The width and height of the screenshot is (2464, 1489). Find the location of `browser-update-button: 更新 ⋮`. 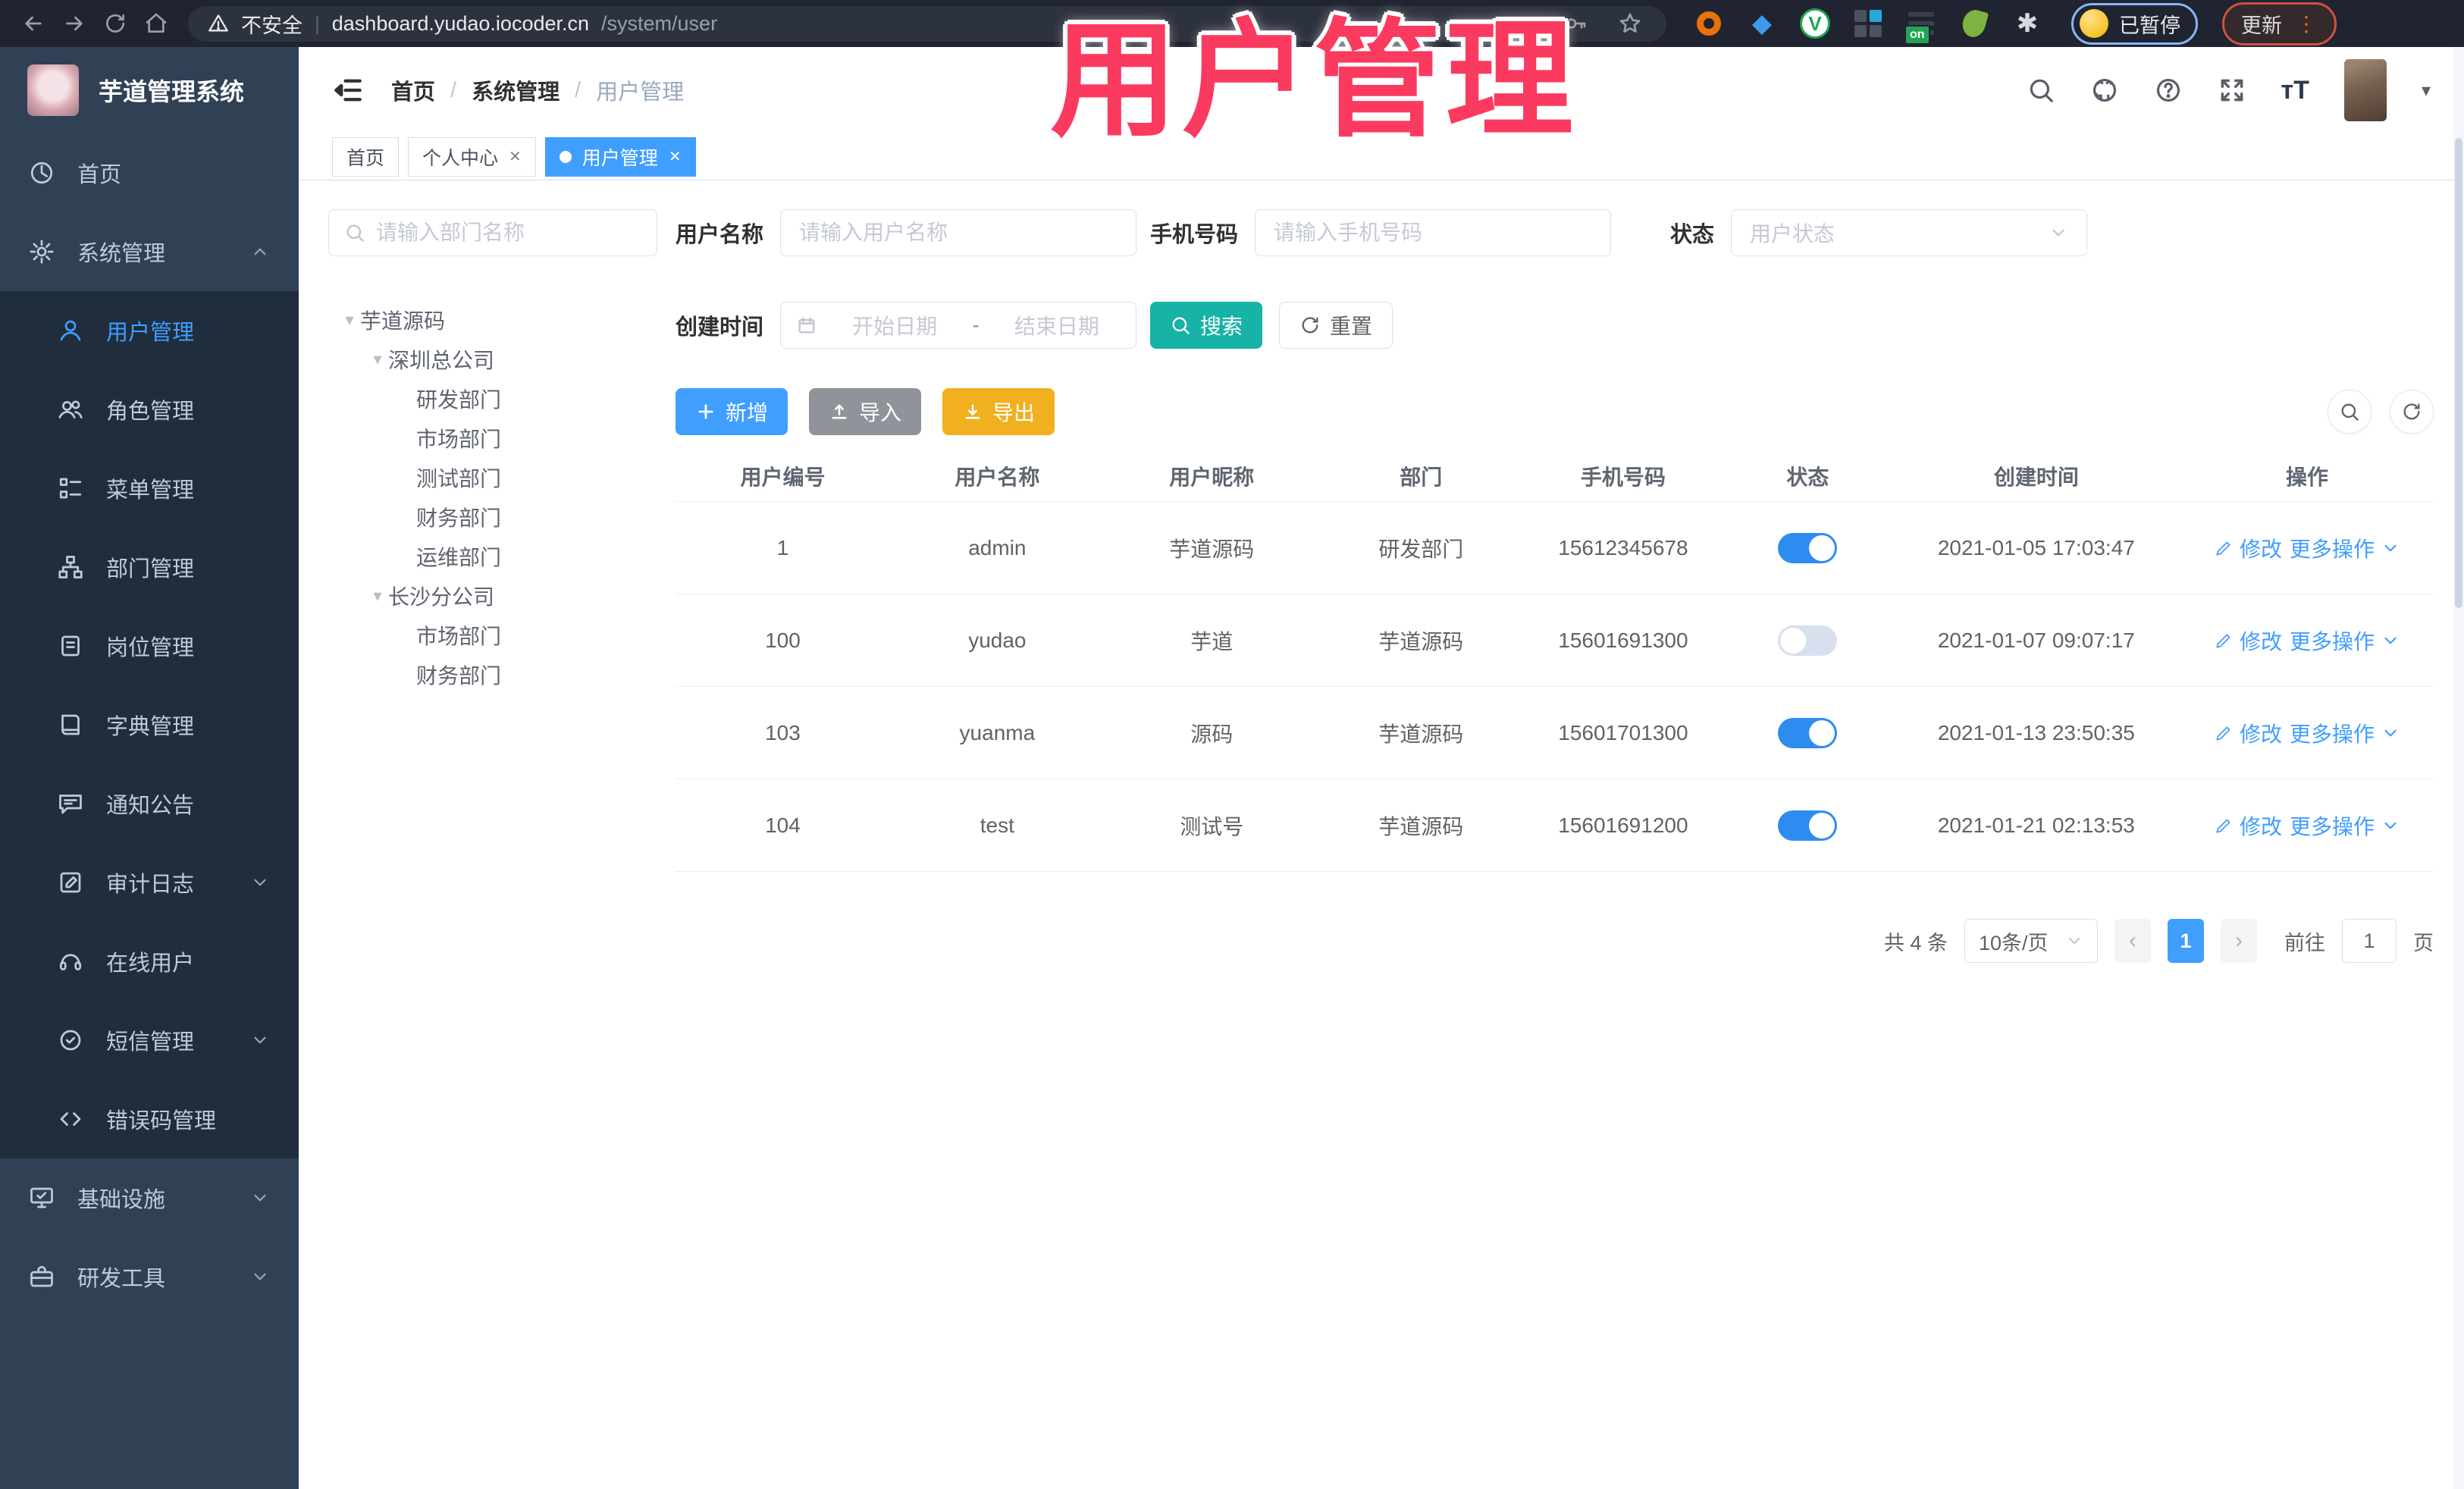

browser-update-button: 更新 ⋮ is located at coordinates (2280, 23).